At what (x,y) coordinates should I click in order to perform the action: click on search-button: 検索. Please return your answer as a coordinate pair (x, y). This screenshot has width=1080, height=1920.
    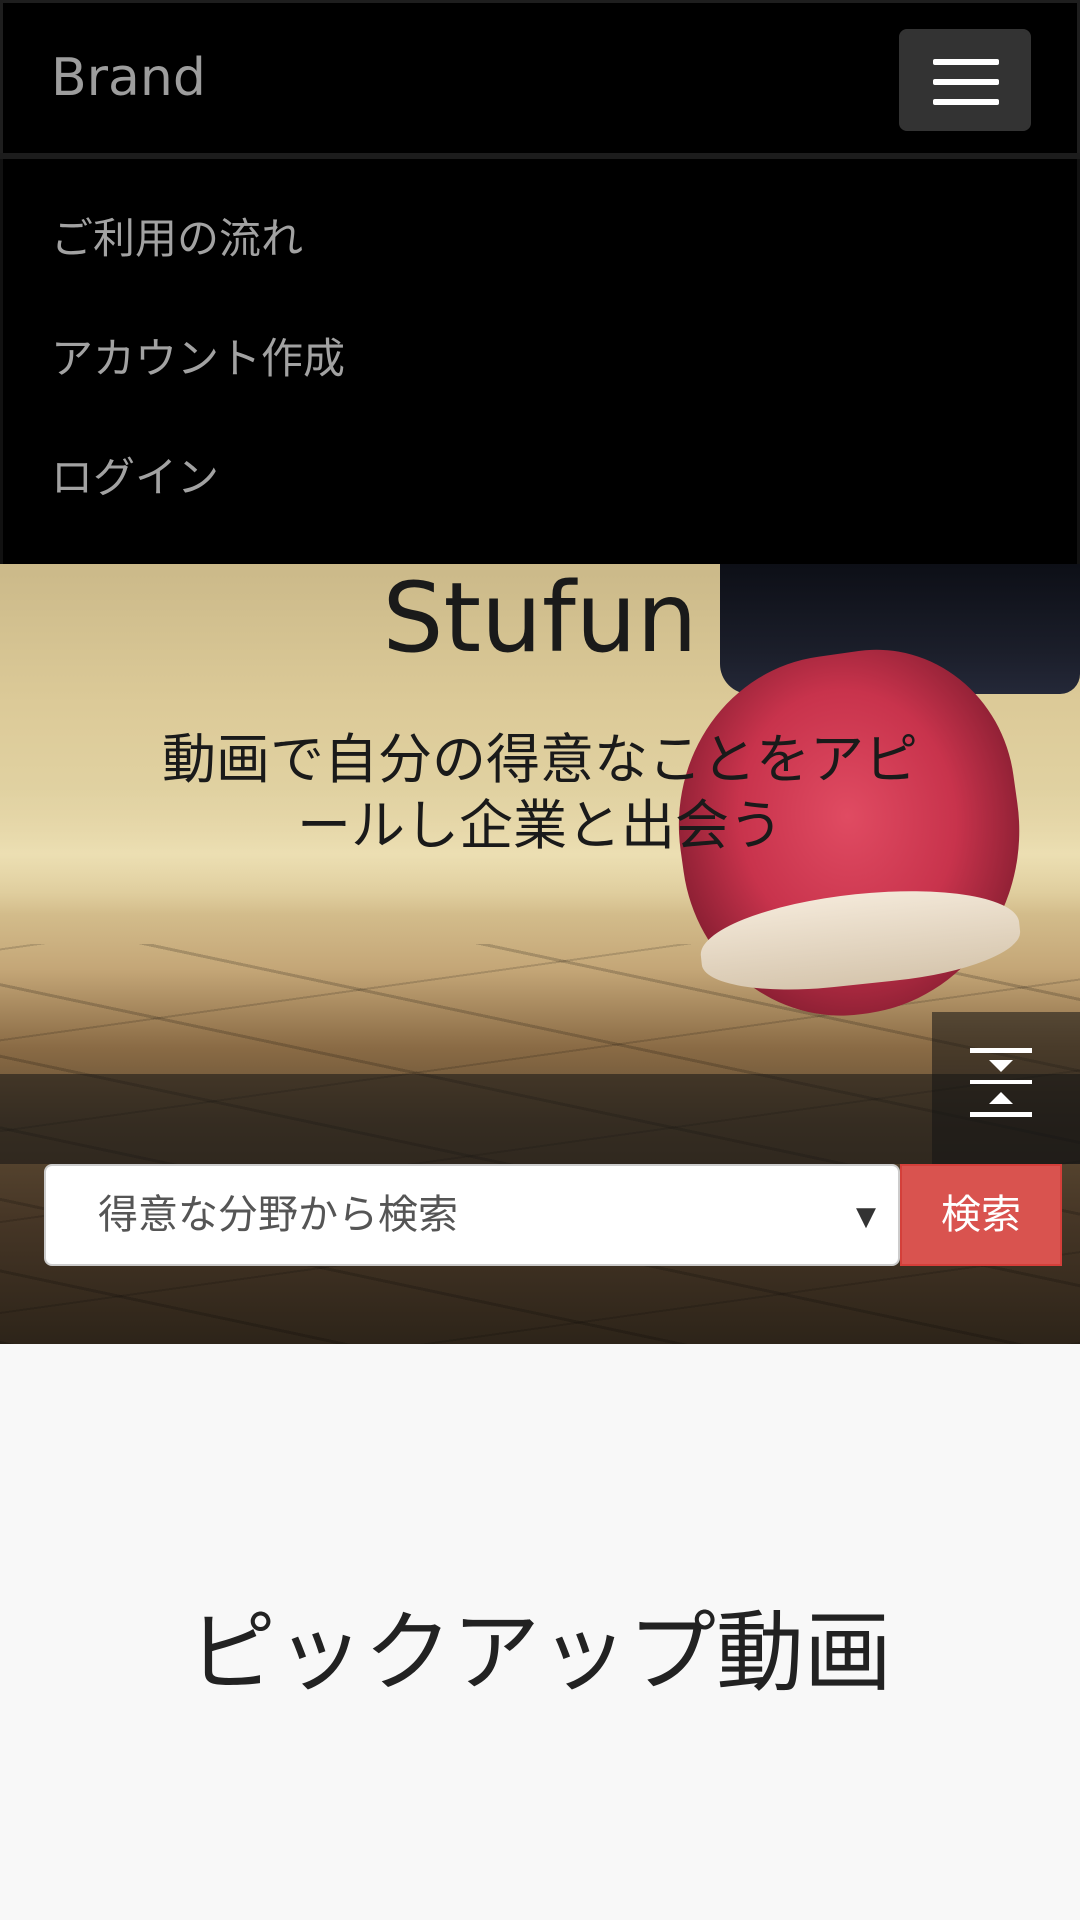
    Looking at the image, I should click on (981, 1215).